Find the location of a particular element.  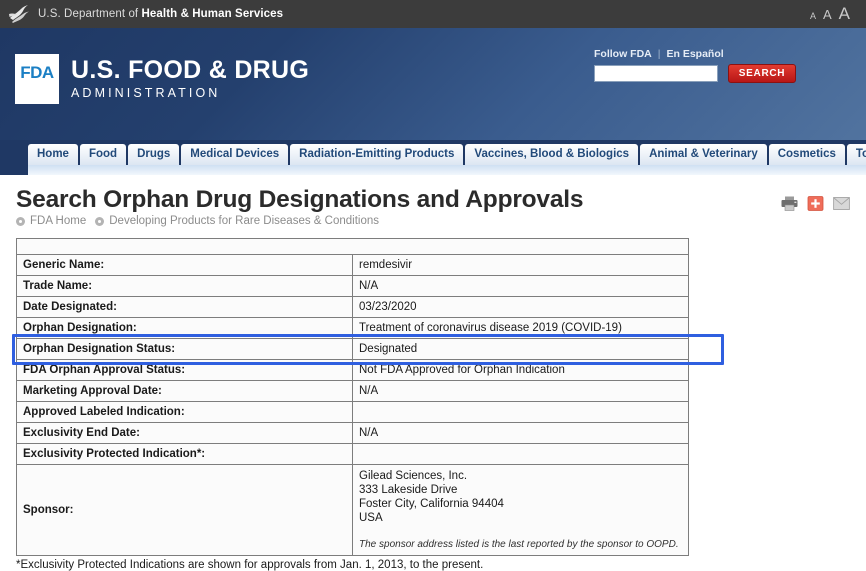

row-value-trade-name: N/A is located at coordinates (520, 286).